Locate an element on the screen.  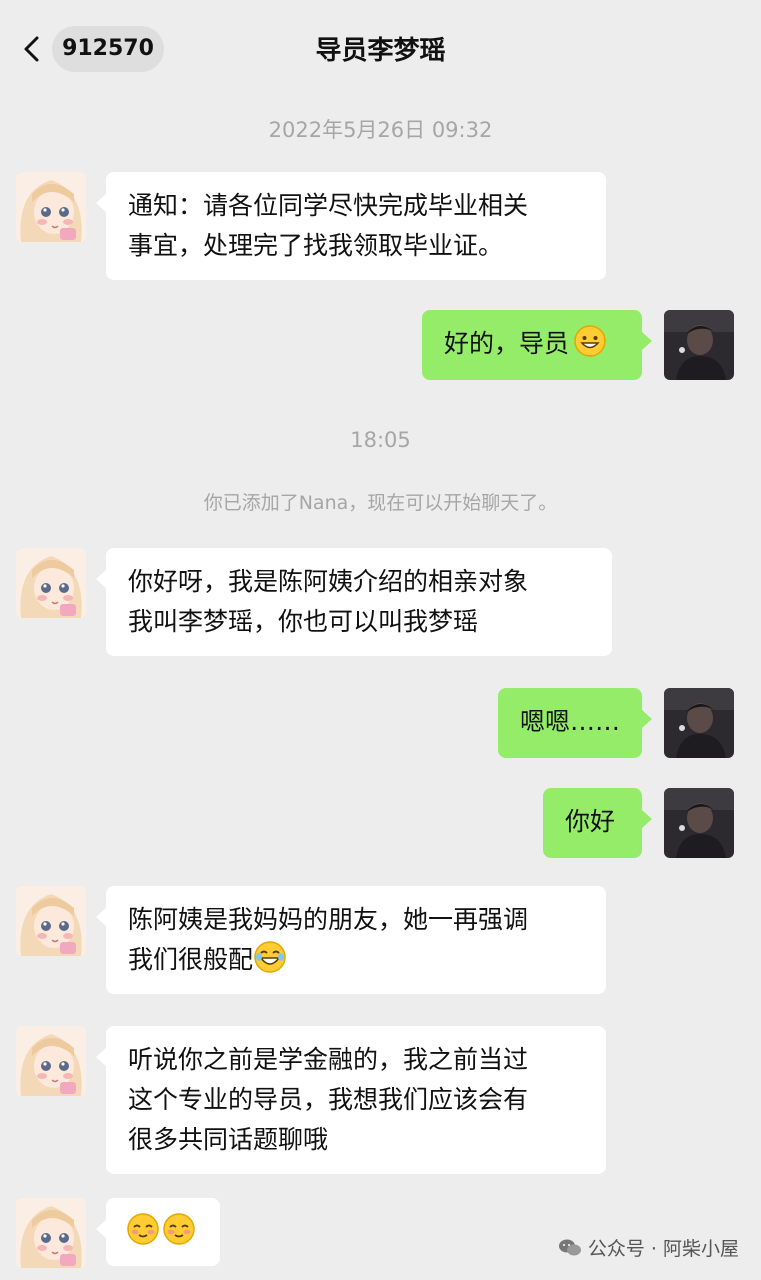
message-text: 听说你之前是学金融的，我之前当过 is located at coordinates (328, 1059).